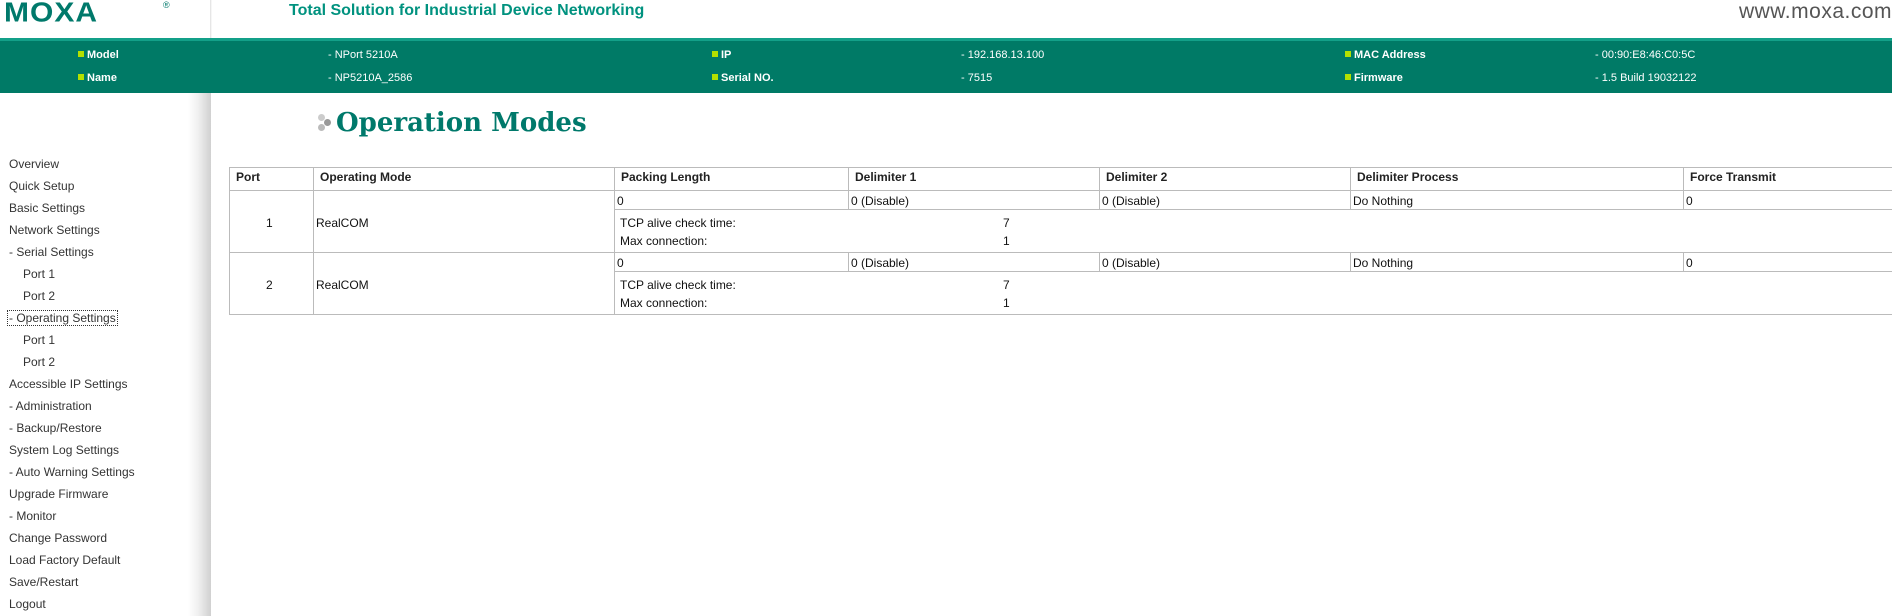 This screenshot has height=616, width=1892. What do you see at coordinates (327, 123) in the screenshot?
I see `heading-bullet-icon` at bounding box center [327, 123].